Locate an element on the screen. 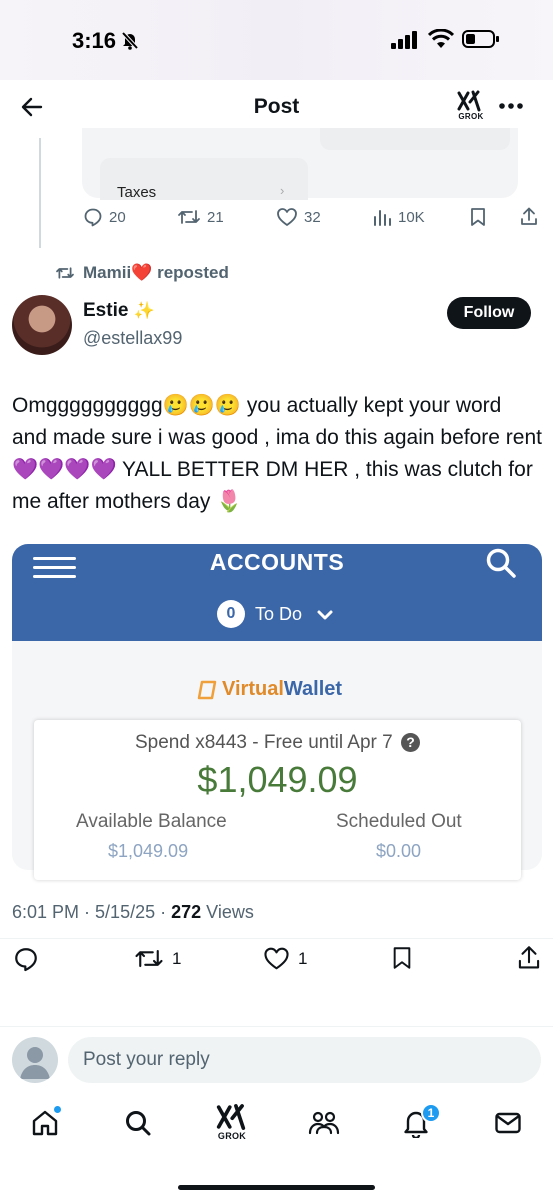  post-date: 5/15/25 is located at coordinates (125, 912).